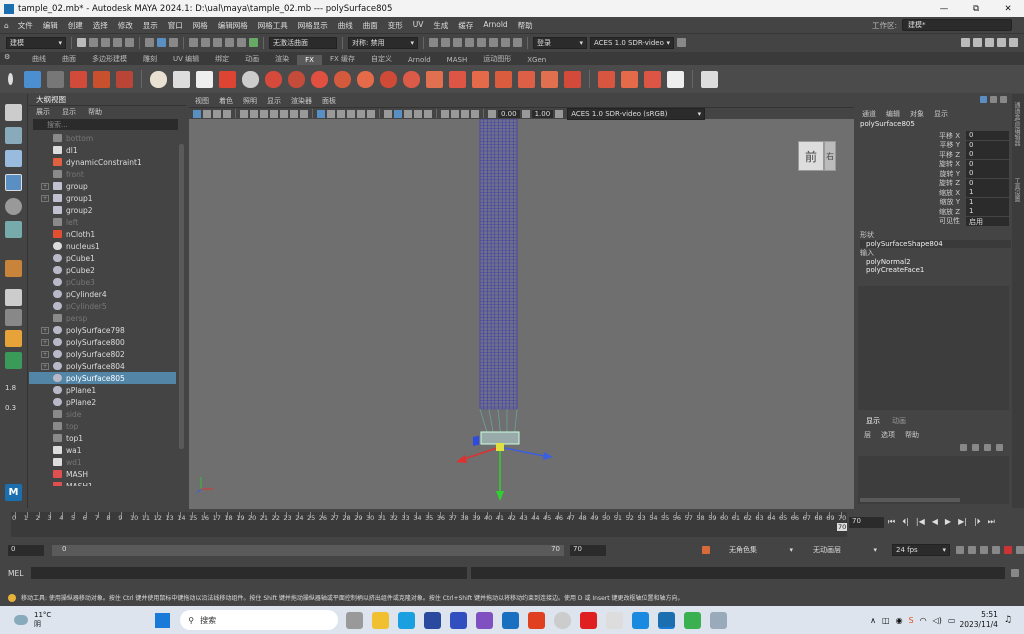 The height and width of the screenshot is (634, 1024). Describe the element at coordinates (935, 262) in the screenshot. I see `input-node: polyNormal2` at that location.